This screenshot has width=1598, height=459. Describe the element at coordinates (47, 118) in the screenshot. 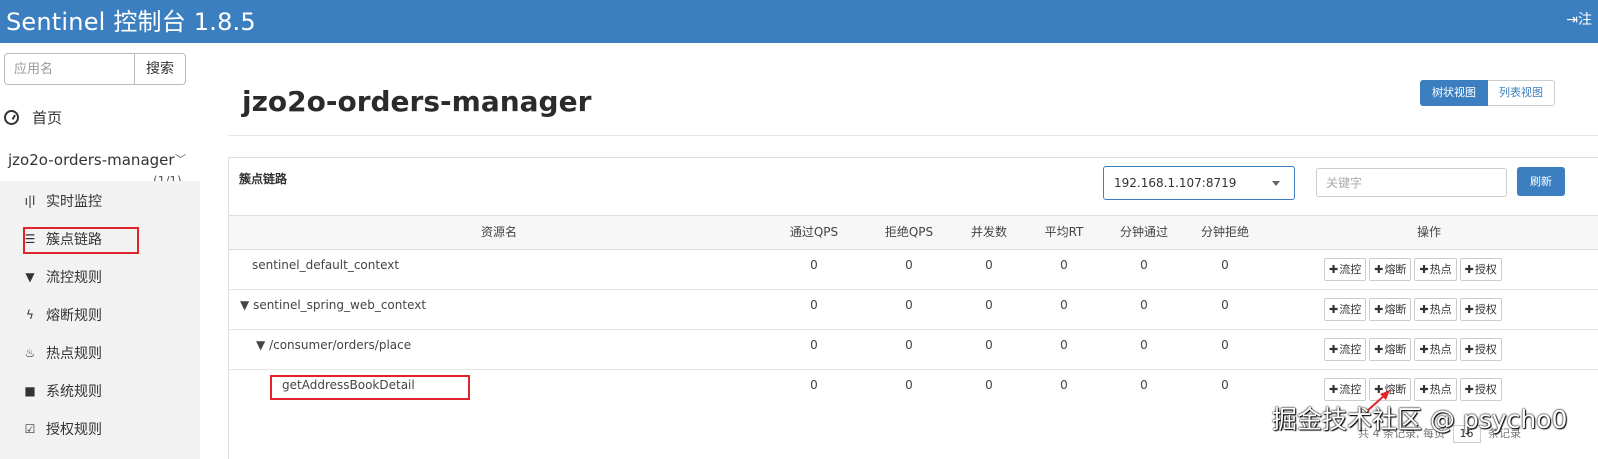

I see `nav-home-label: 首页` at that location.